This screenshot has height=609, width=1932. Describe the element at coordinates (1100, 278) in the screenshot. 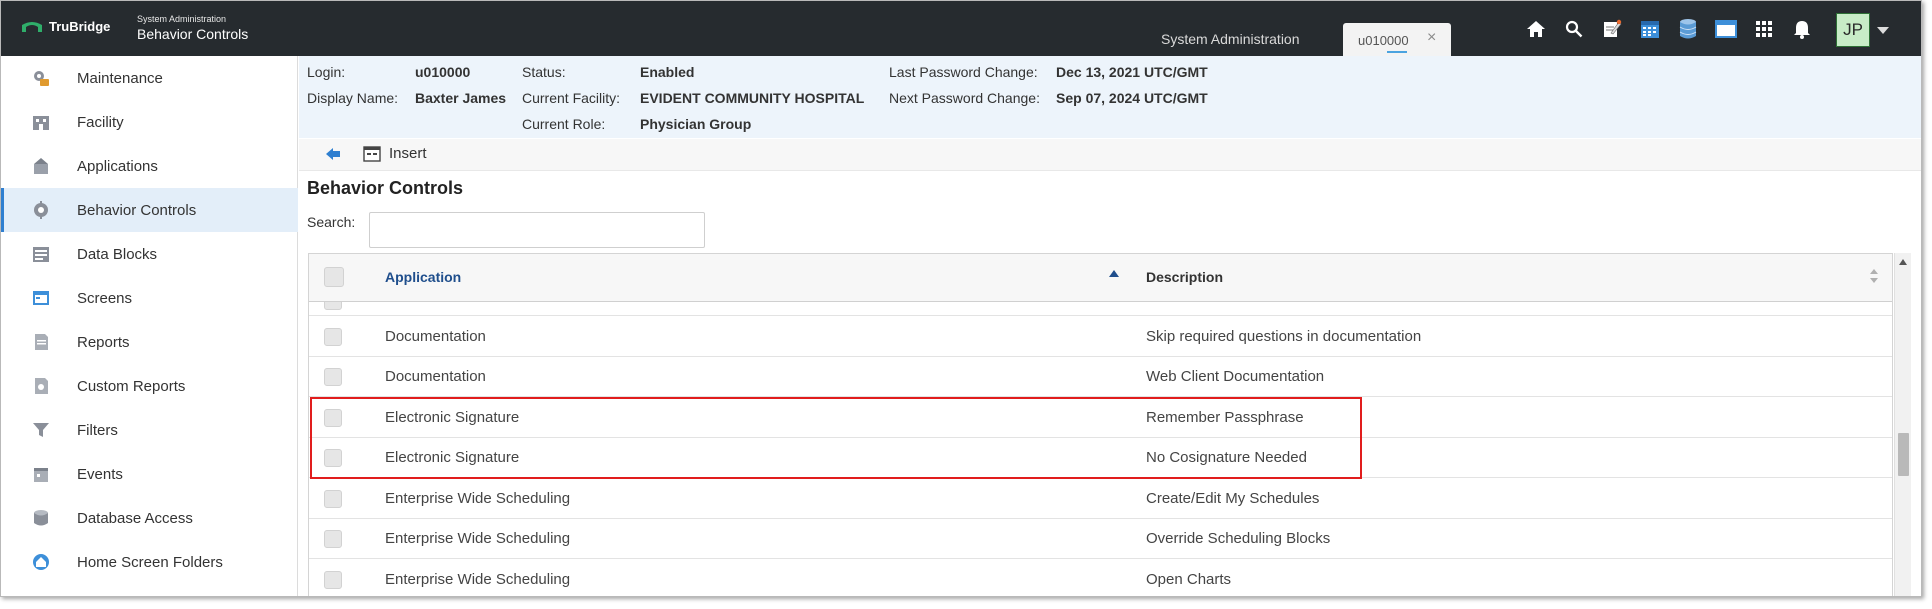

I see `table-header: Application Description` at that location.